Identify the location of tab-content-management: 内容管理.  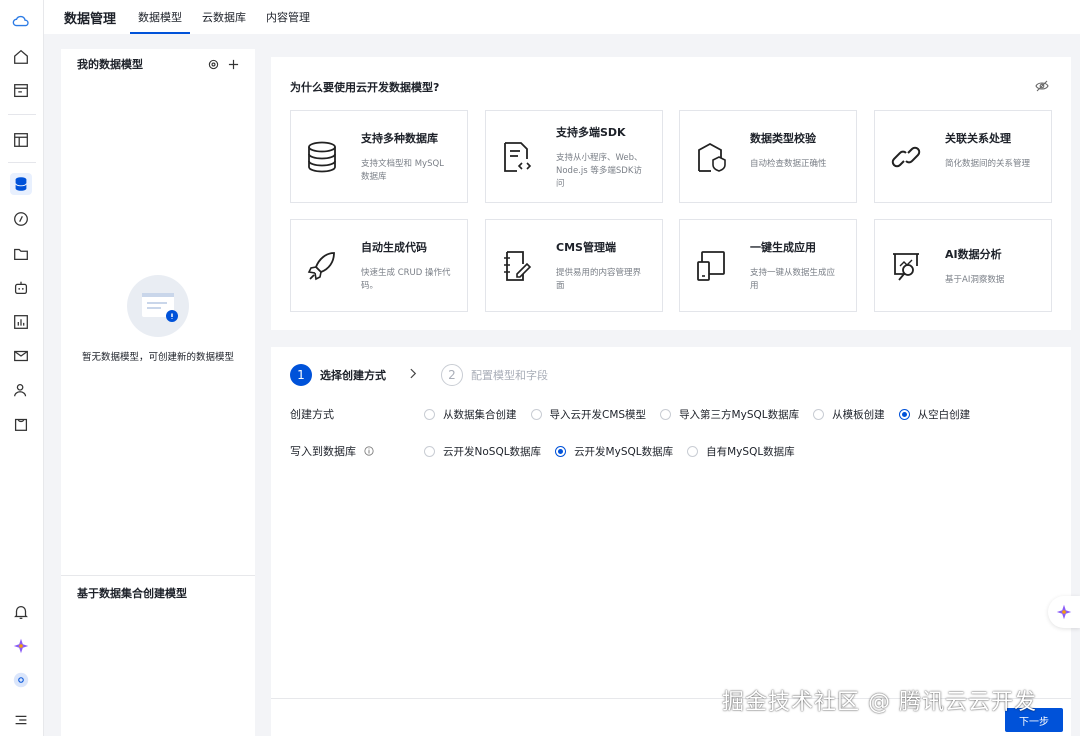
(288, 17).